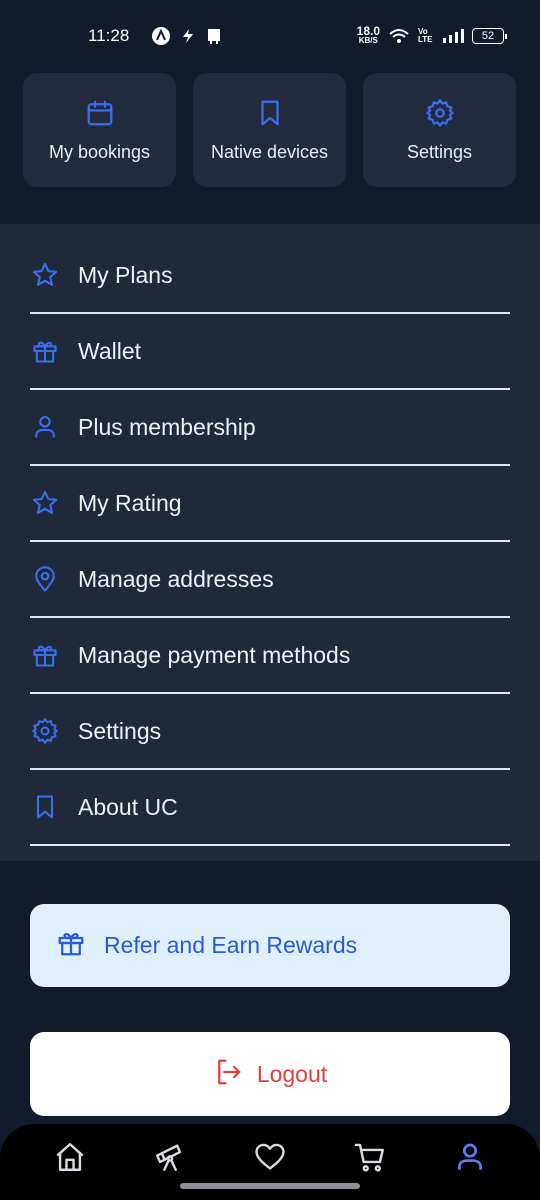 This screenshot has height=1200, width=540. I want to click on menu-item-wallet: Wallet, so click(270, 352).